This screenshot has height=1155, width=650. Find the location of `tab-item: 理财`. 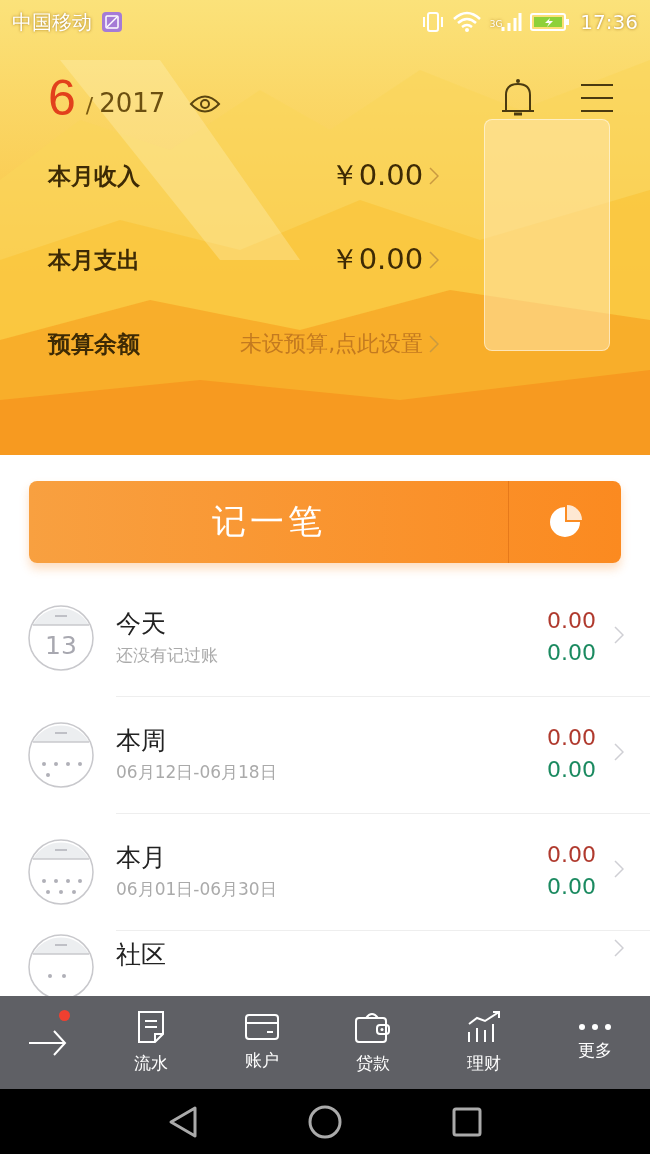

tab-item: 理财 is located at coordinates (483, 1042).